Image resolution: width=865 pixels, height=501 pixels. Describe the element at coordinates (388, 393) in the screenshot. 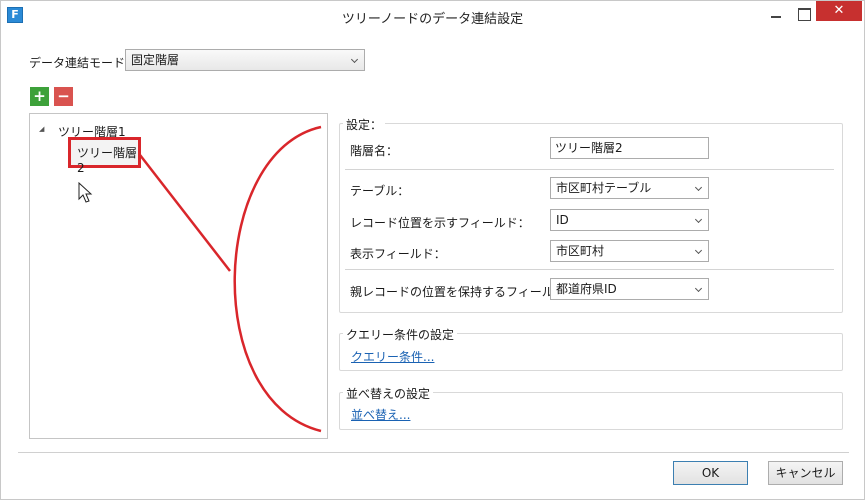

I see `sort-group-title: 並べ替えの設定` at that location.